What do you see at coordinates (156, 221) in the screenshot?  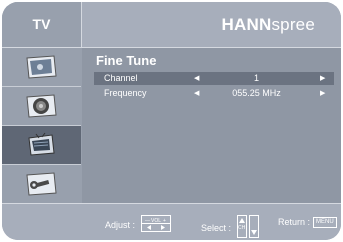 I see `vol-key-label: VOL` at bounding box center [156, 221].